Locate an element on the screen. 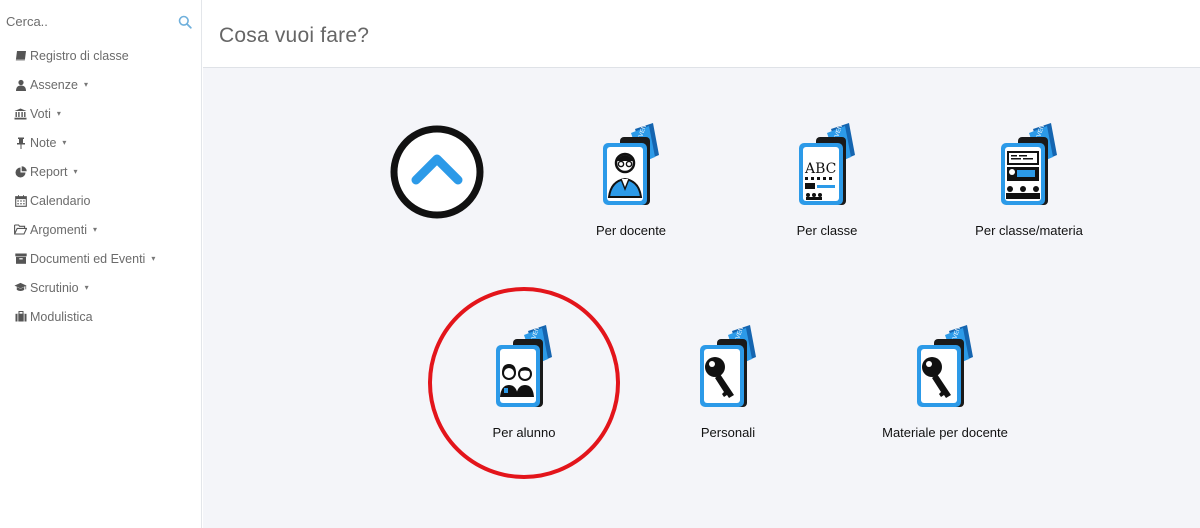  page-header: Cosa vuoi fare? is located at coordinates (701, 34).